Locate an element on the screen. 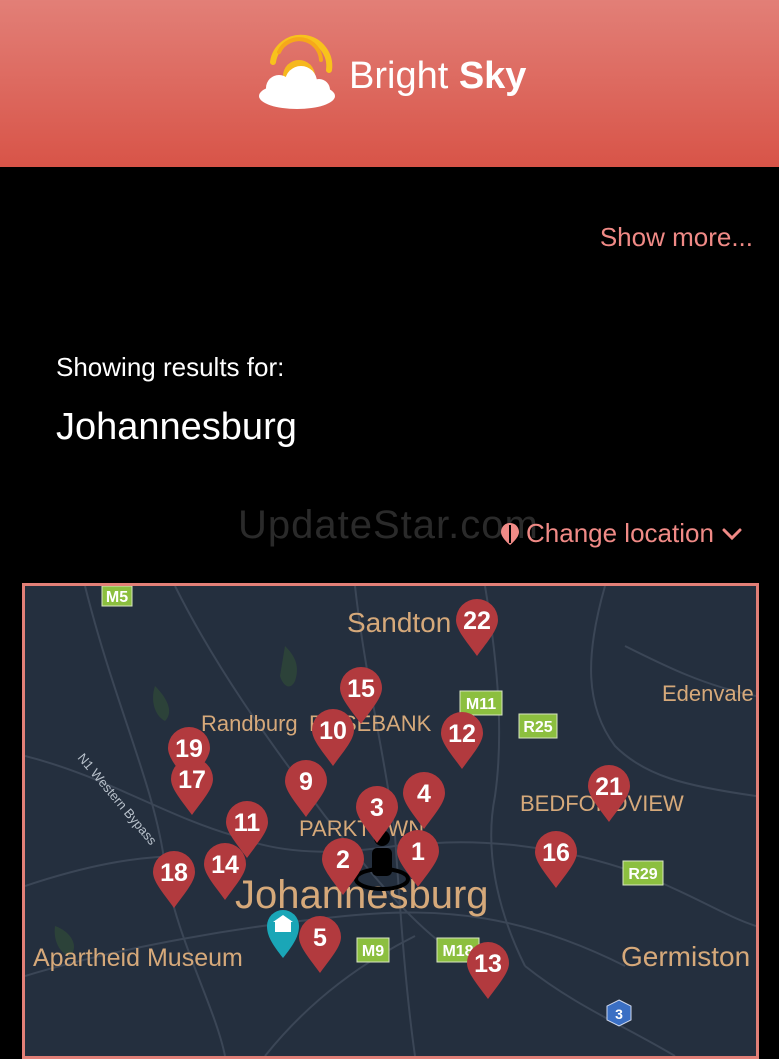 Image resolution: width=779 pixels, height=1059 pixels. map-label-edenvale: Edenvale is located at coordinates (708, 693).